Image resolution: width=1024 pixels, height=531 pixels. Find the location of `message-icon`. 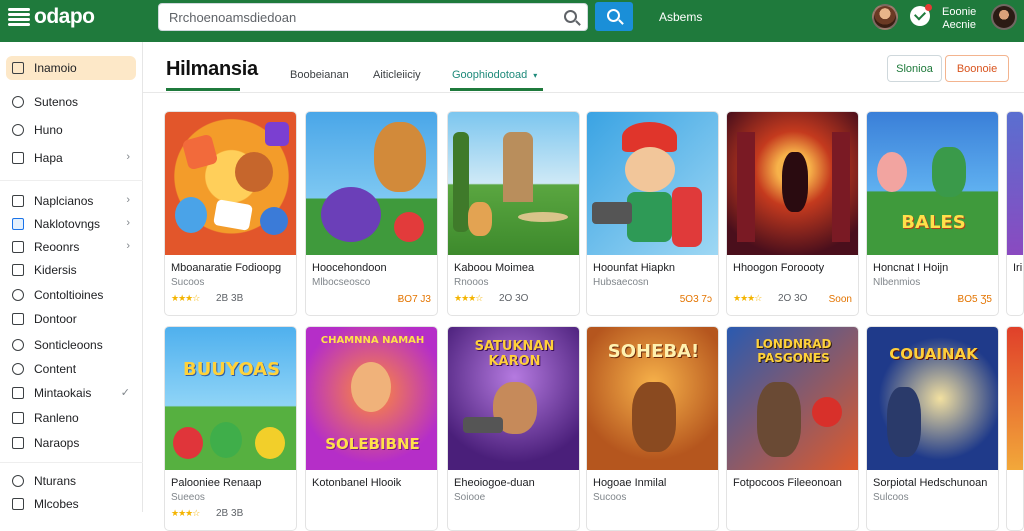

message-icon is located at coordinates (18, 369).